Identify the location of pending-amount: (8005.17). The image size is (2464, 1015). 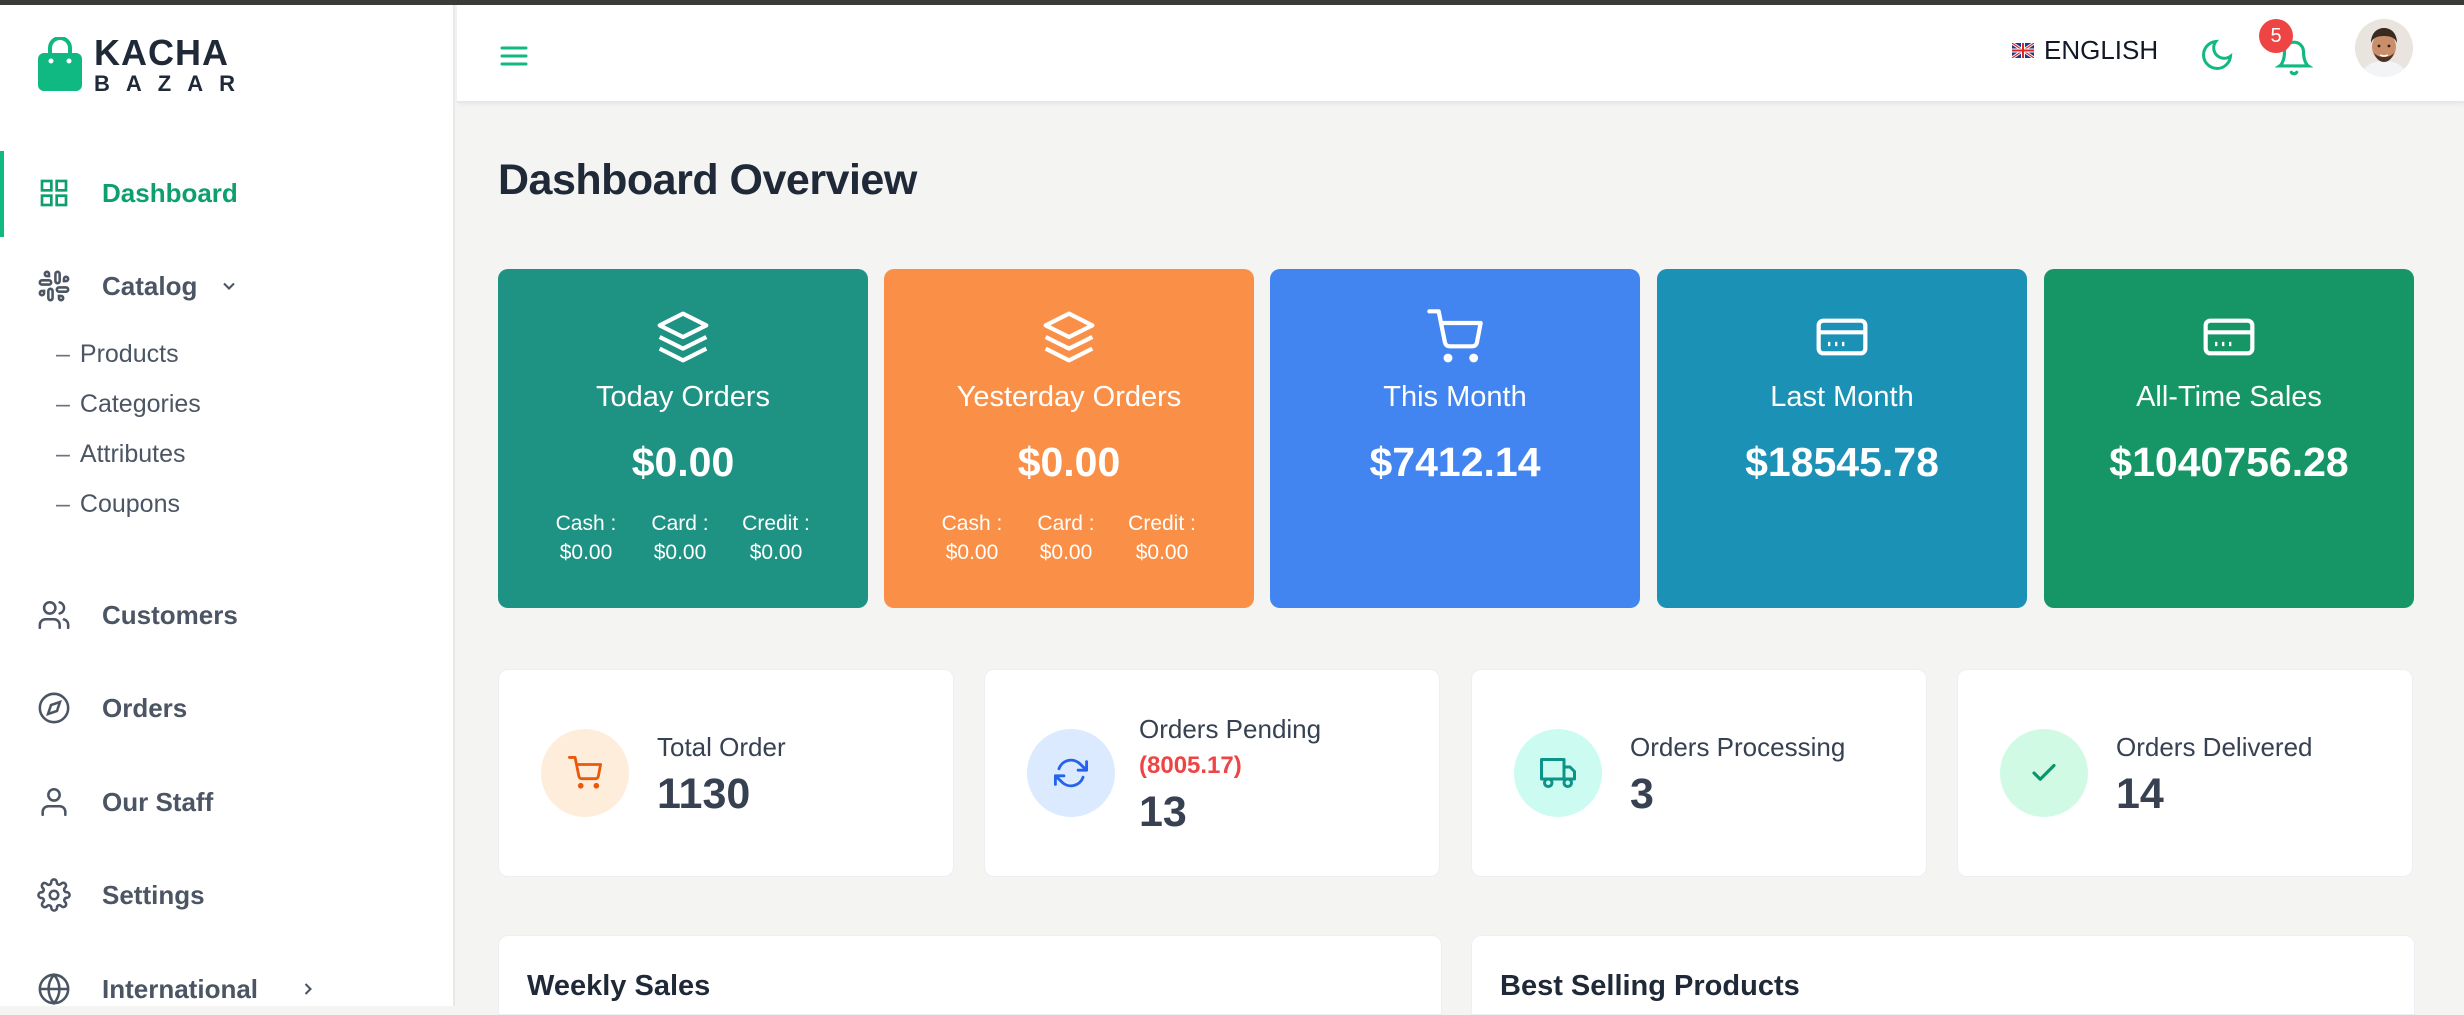
(1190, 765).